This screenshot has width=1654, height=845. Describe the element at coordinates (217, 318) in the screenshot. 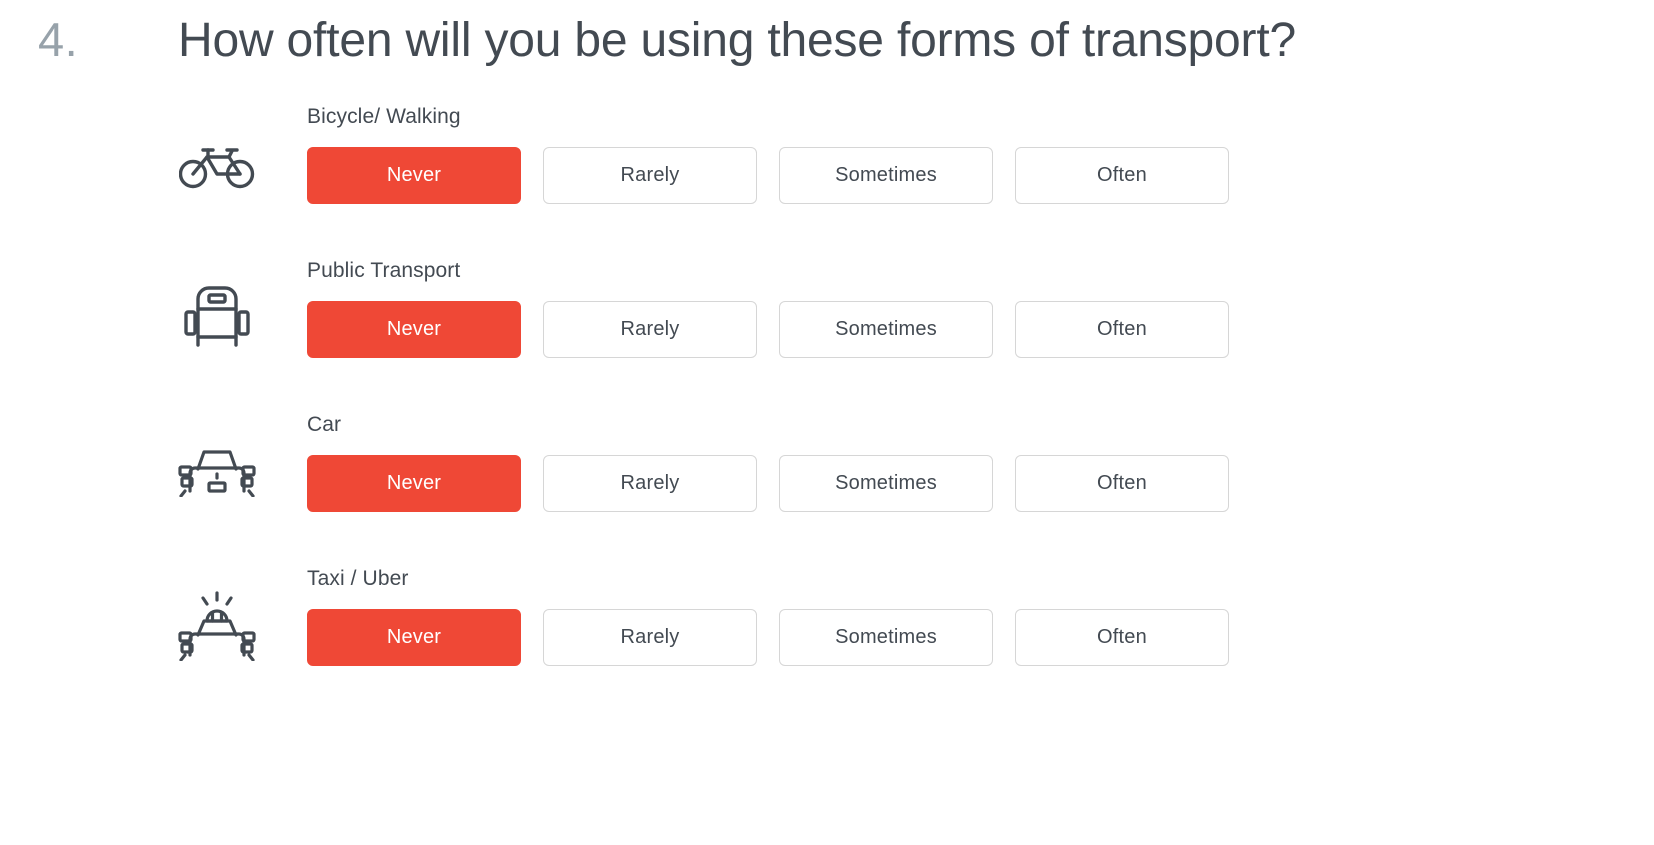

I see `bus-icon` at that location.